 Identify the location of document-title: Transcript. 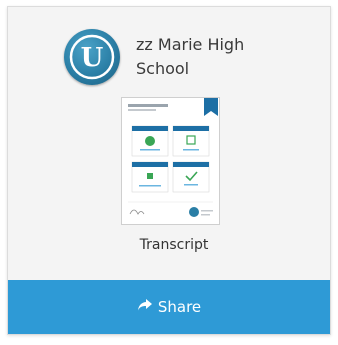
(174, 245).